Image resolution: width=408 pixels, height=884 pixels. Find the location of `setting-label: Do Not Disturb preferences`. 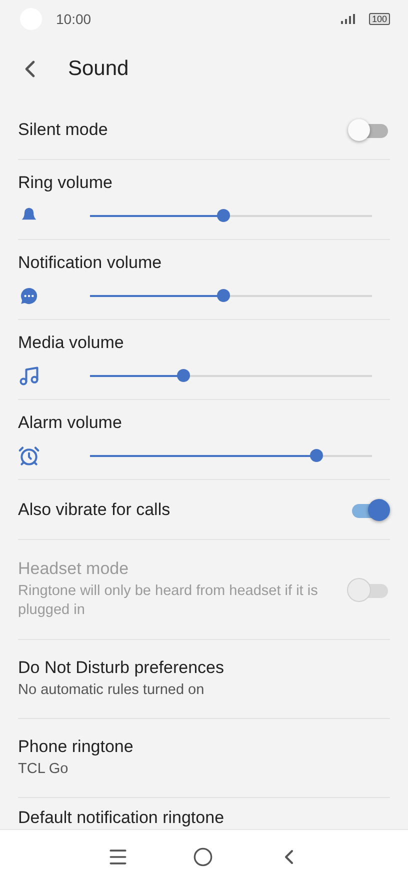

setting-label: Do Not Disturb preferences is located at coordinates (204, 668).